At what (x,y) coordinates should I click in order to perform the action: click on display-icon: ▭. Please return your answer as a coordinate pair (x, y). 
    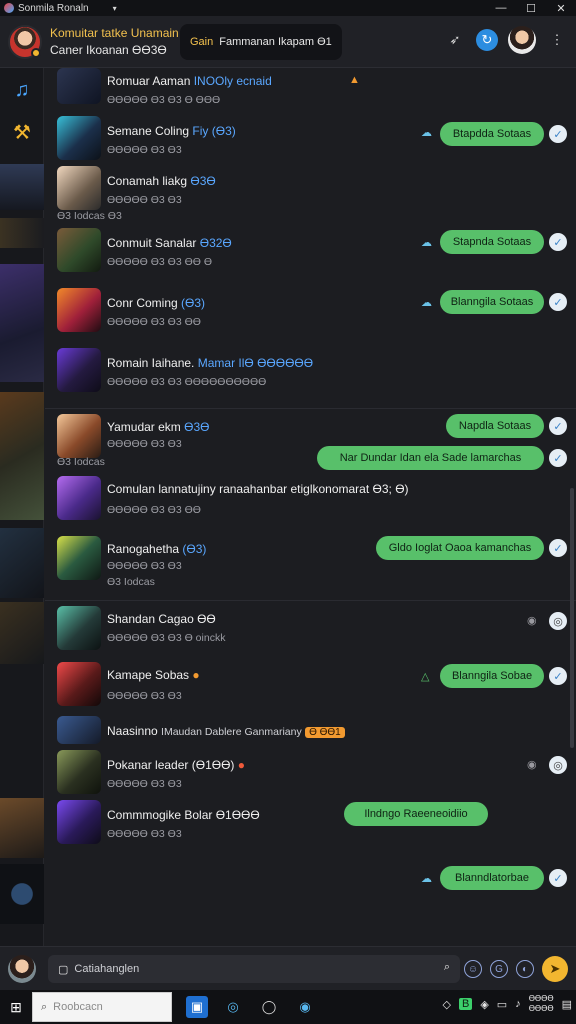
    Looking at the image, I should click on (502, 1004).